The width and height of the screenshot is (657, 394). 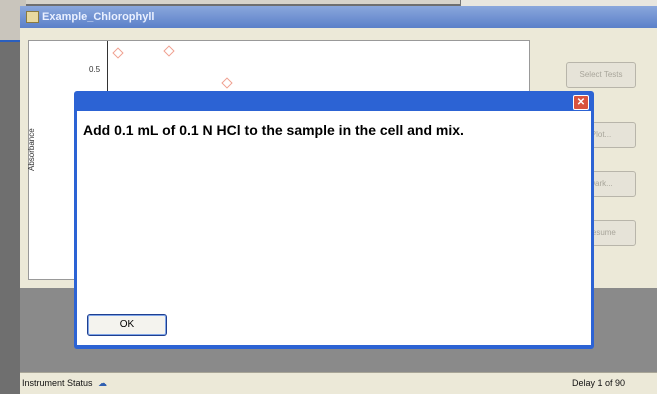 What do you see at coordinates (581, 102) in the screenshot?
I see `close-icon: ✕` at bounding box center [581, 102].